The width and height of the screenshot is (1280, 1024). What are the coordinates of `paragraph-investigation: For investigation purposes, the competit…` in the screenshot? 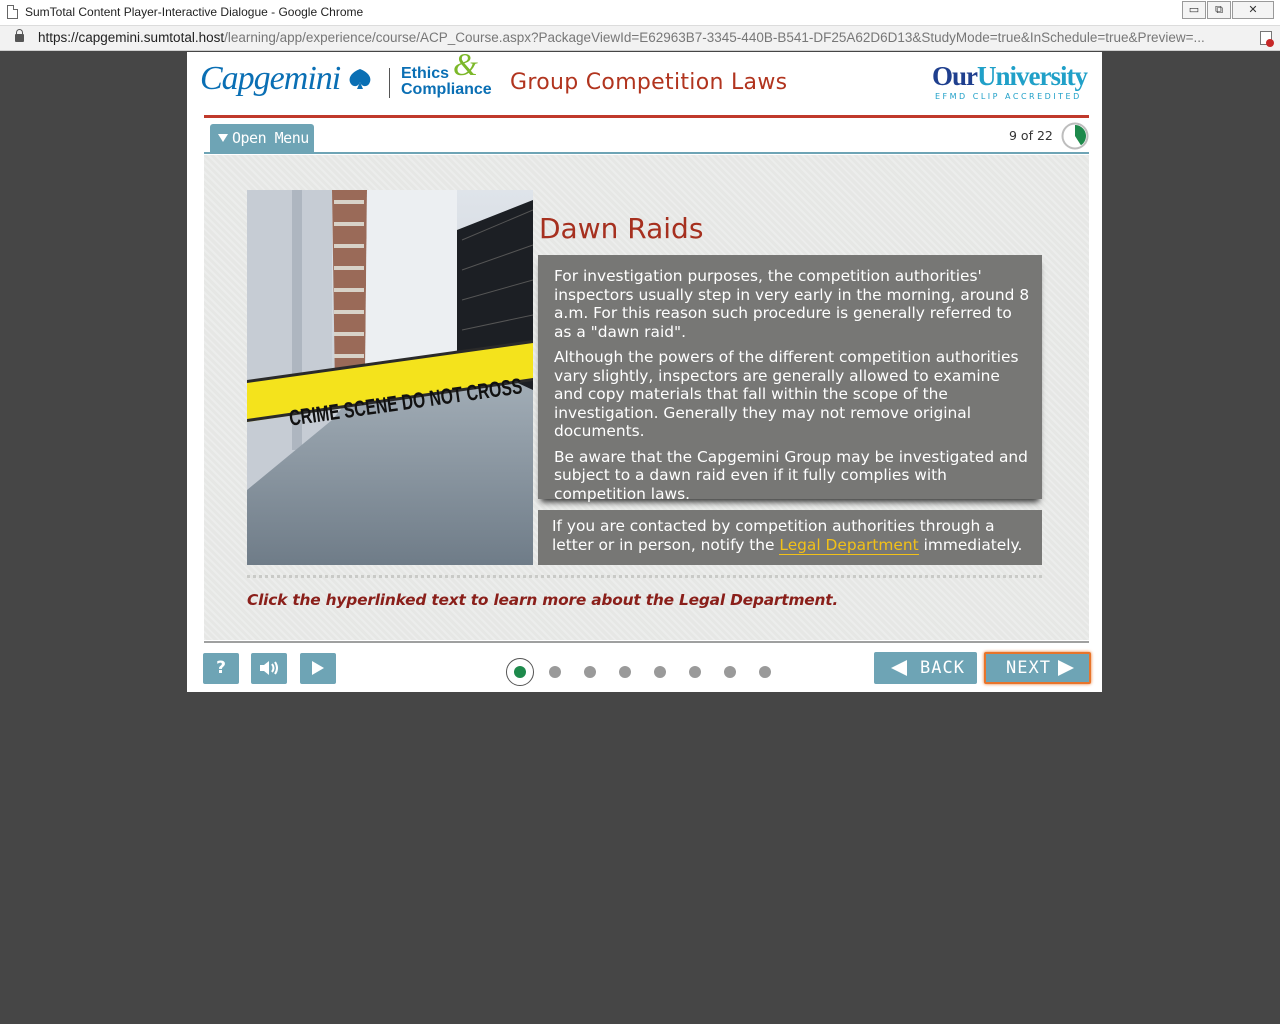 It's located at (792, 304).